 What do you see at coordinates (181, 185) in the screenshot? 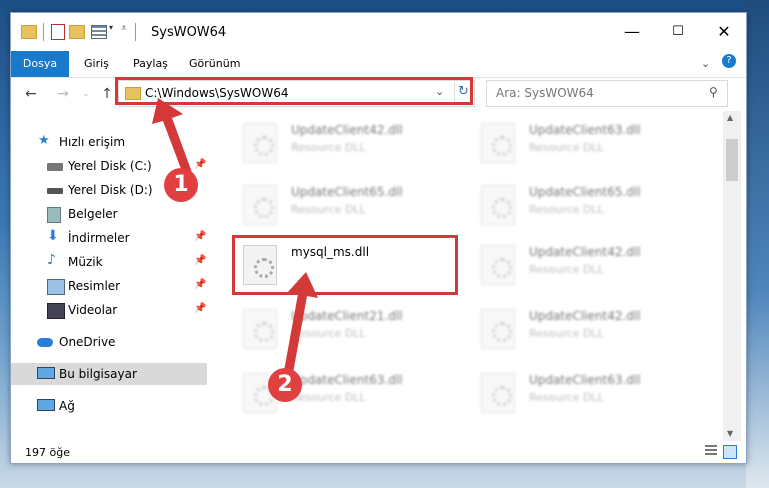
I see `step-1-badge: 1` at bounding box center [181, 185].